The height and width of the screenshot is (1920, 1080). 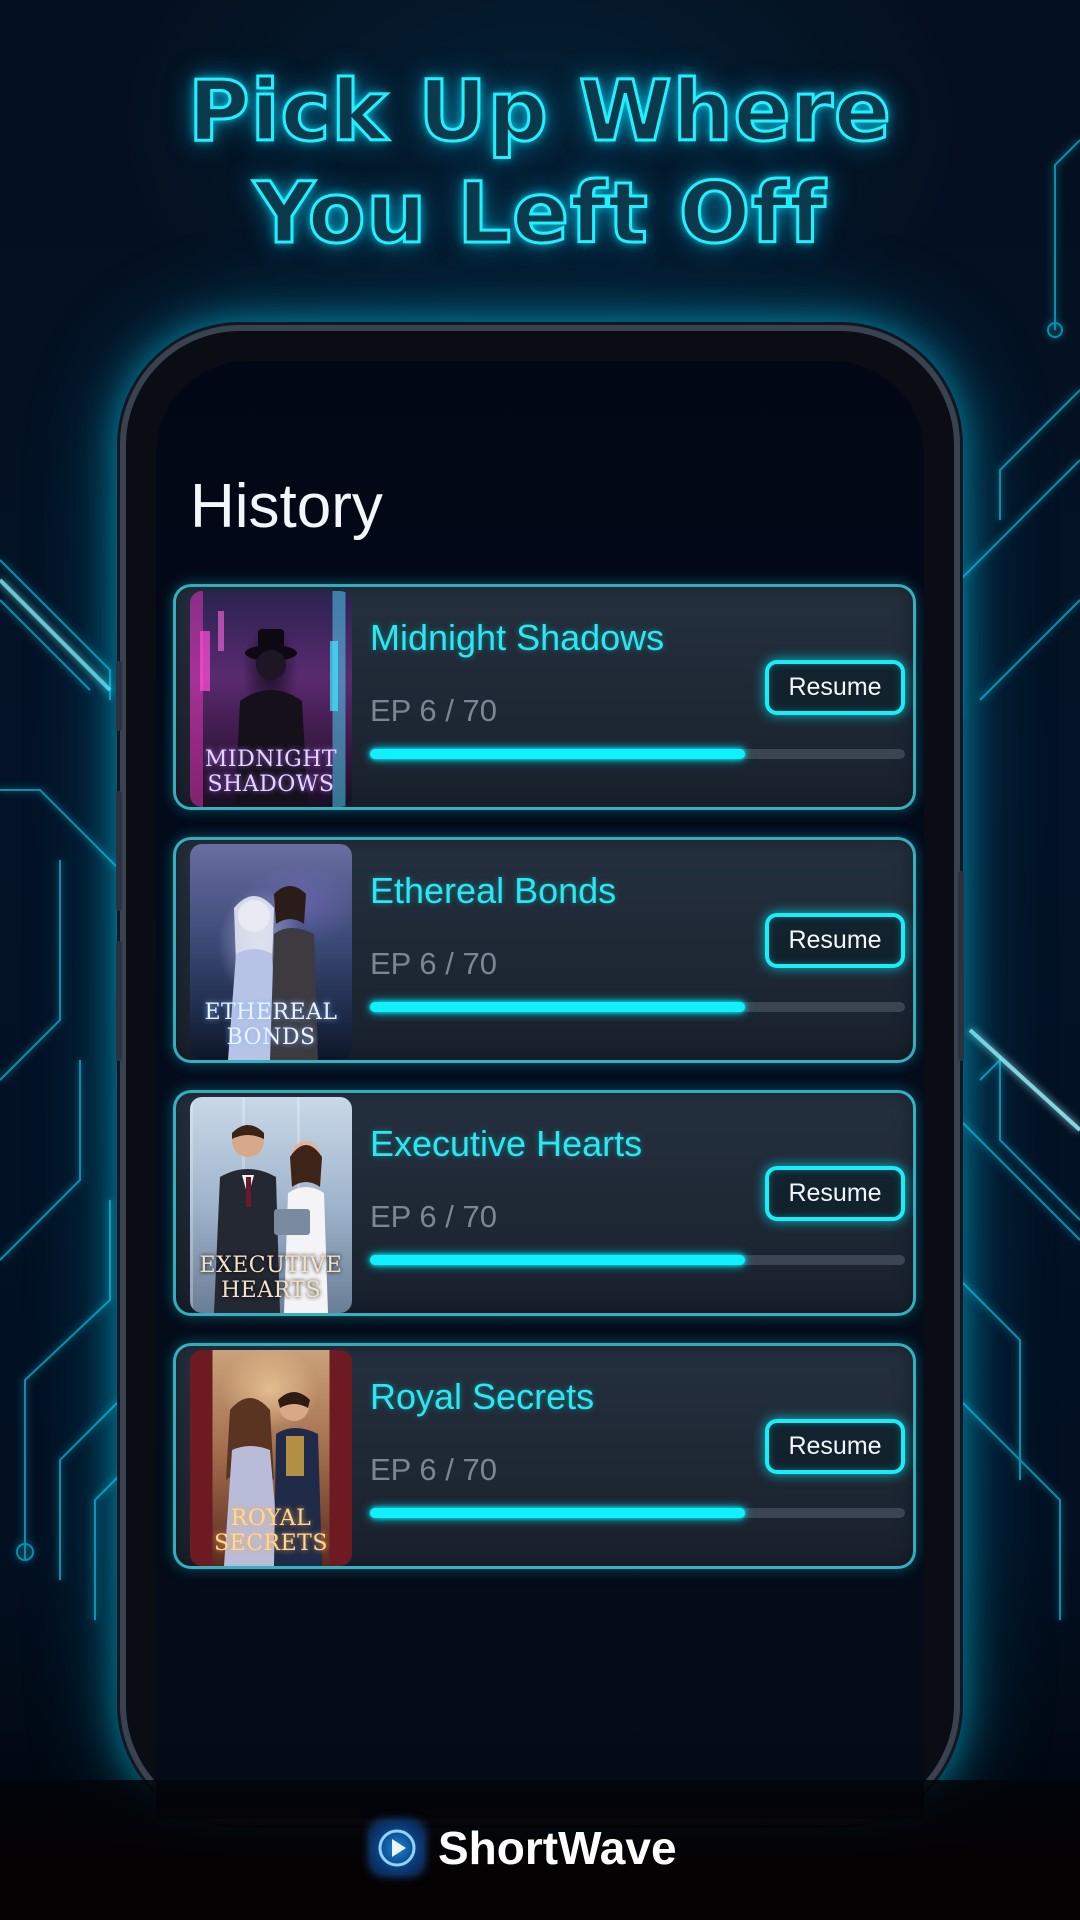 What do you see at coordinates (271, 1205) in the screenshot?
I see `cover-image-executive-hearts: EXECUTIVE HEARTS` at bounding box center [271, 1205].